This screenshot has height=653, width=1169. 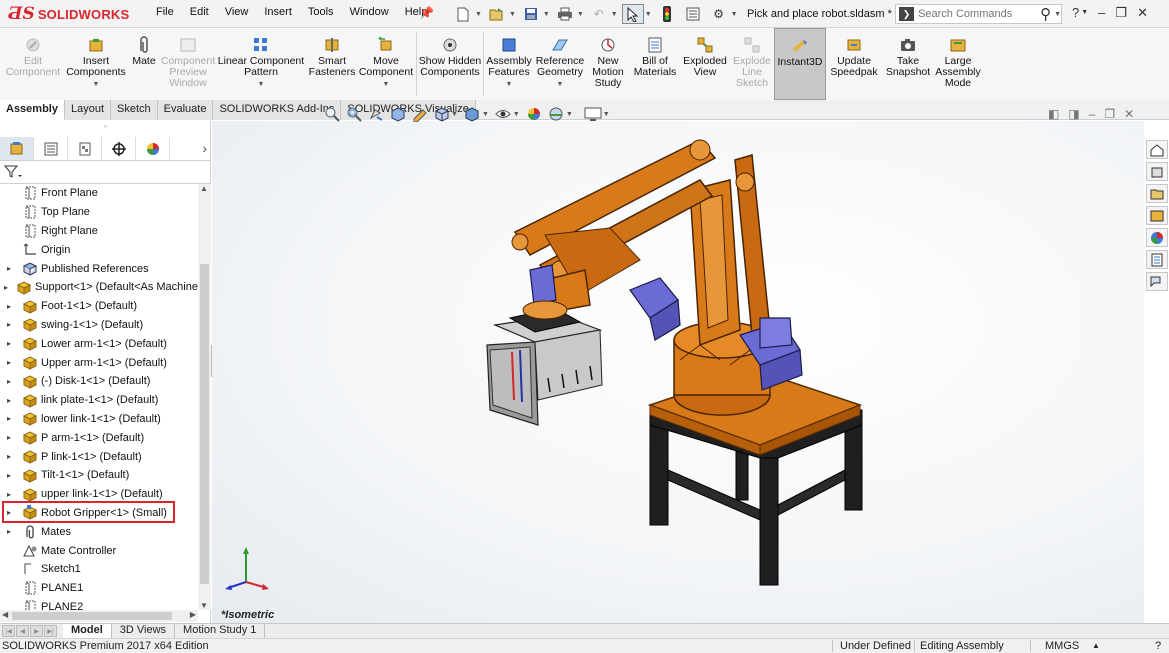 I want to click on tree-item: Right Plane, so click(x=99, y=231).